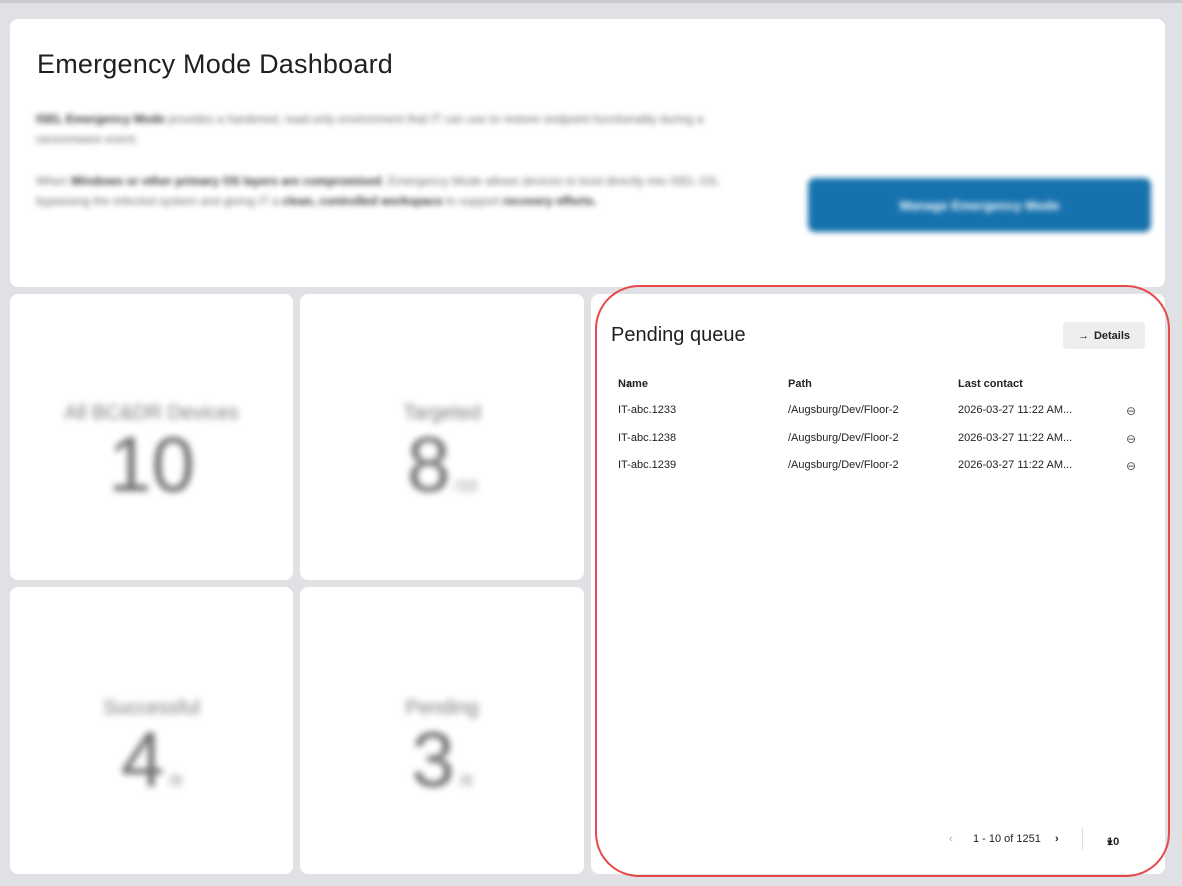  Describe the element at coordinates (215, 64) in the screenshot. I see `page-title: Emergency Mode Dashboard` at that location.